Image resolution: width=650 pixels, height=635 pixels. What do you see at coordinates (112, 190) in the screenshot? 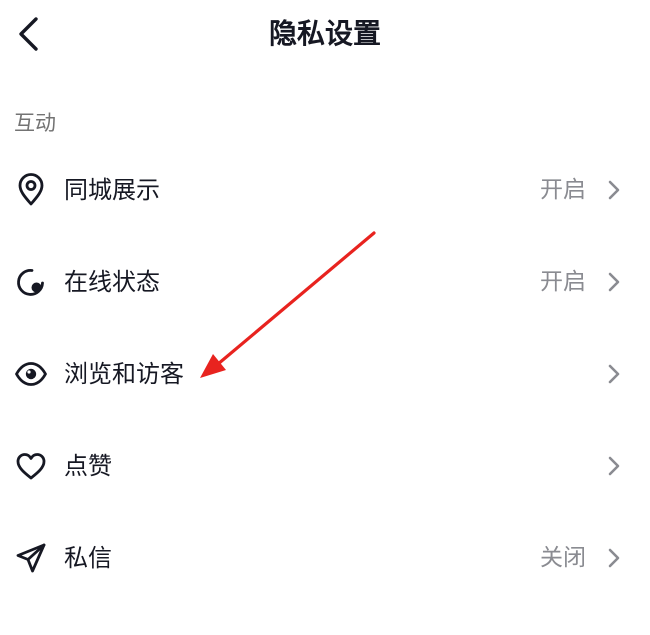
I see `setting-row-label: 同城展示` at bounding box center [112, 190].